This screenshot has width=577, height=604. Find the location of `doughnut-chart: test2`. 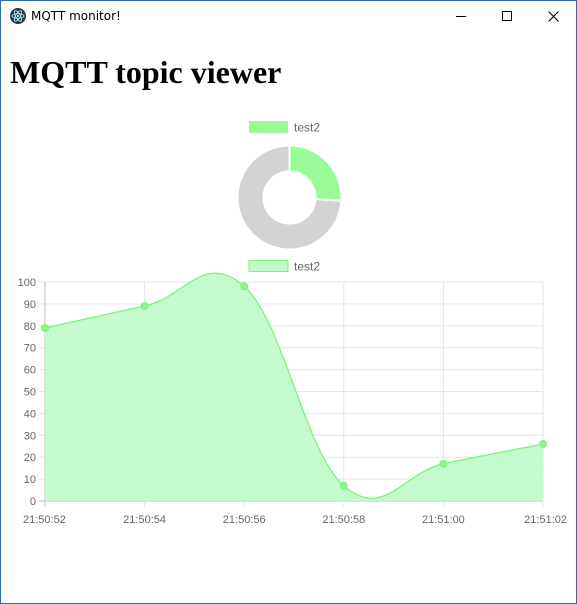

doughnut-chart: test2 is located at coordinates (289, 186).